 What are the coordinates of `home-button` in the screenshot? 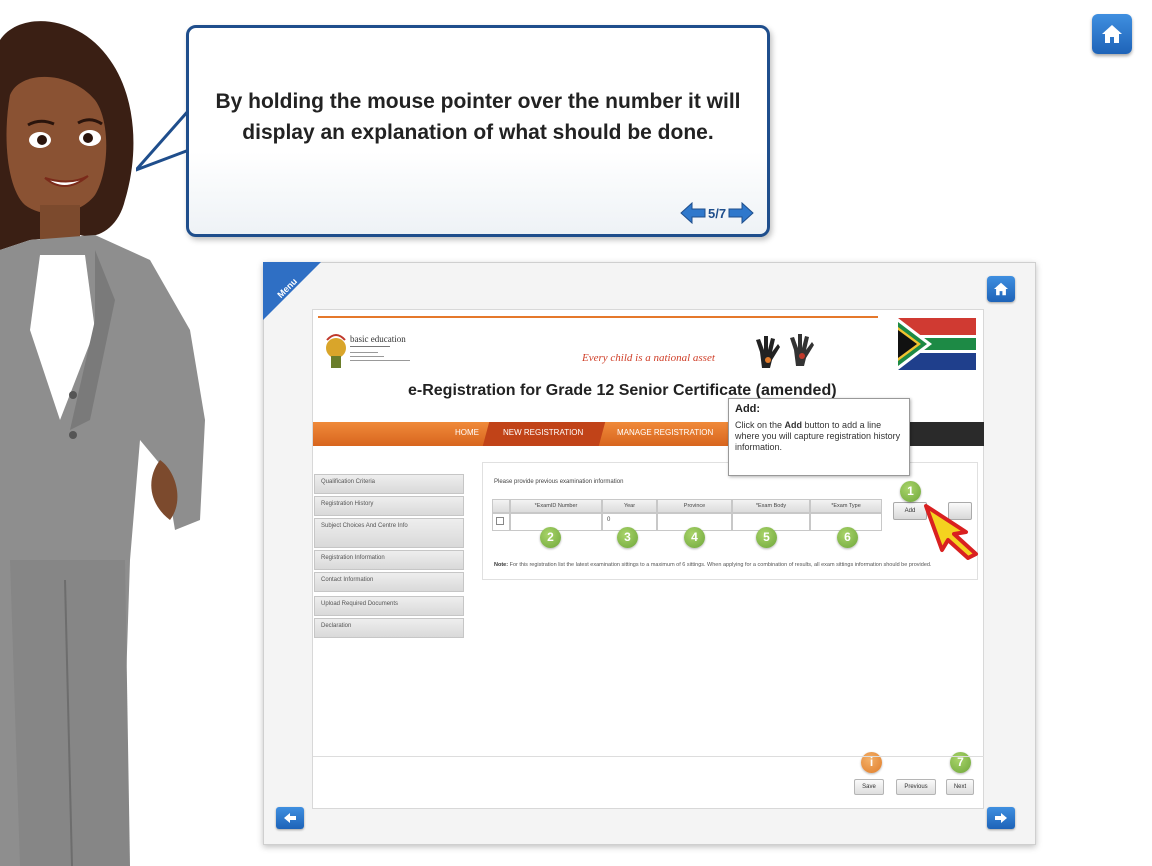 It's located at (1112, 34).